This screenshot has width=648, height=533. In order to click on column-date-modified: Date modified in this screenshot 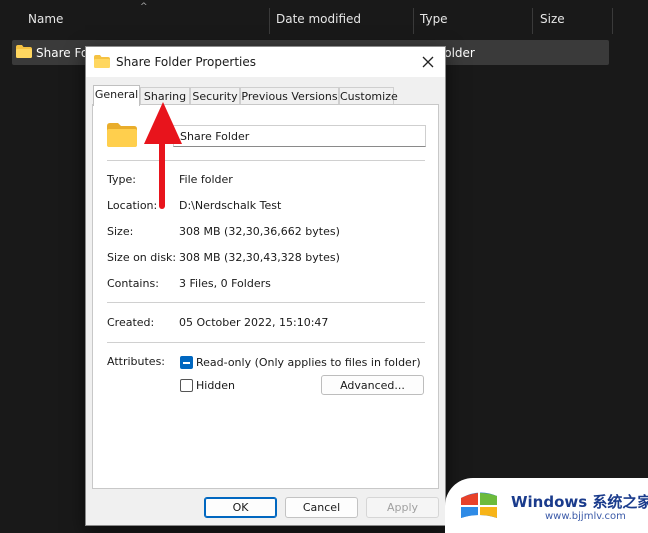, I will do `click(318, 19)`.